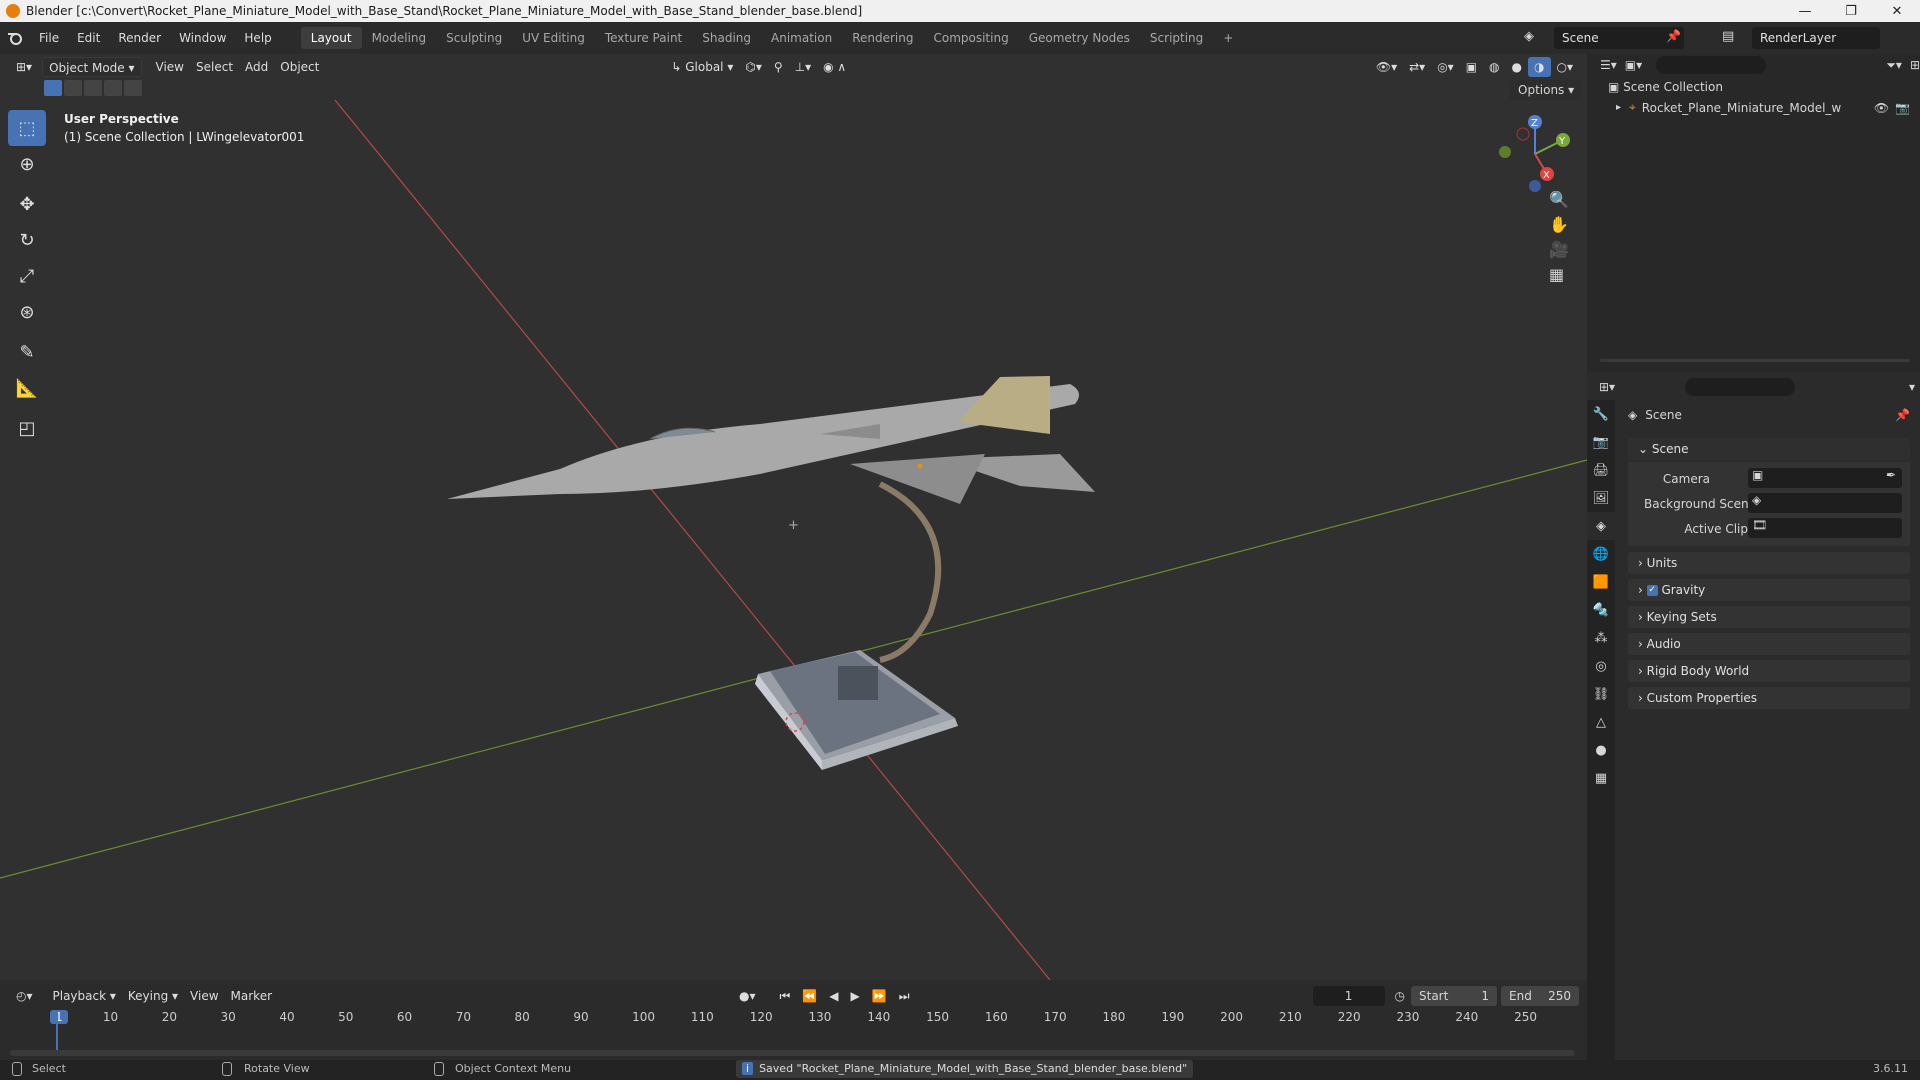 The width and height of the screenshot is (1920, 1080). I want to click on tool-tab-icon: 🔧, so click(1601, 414).